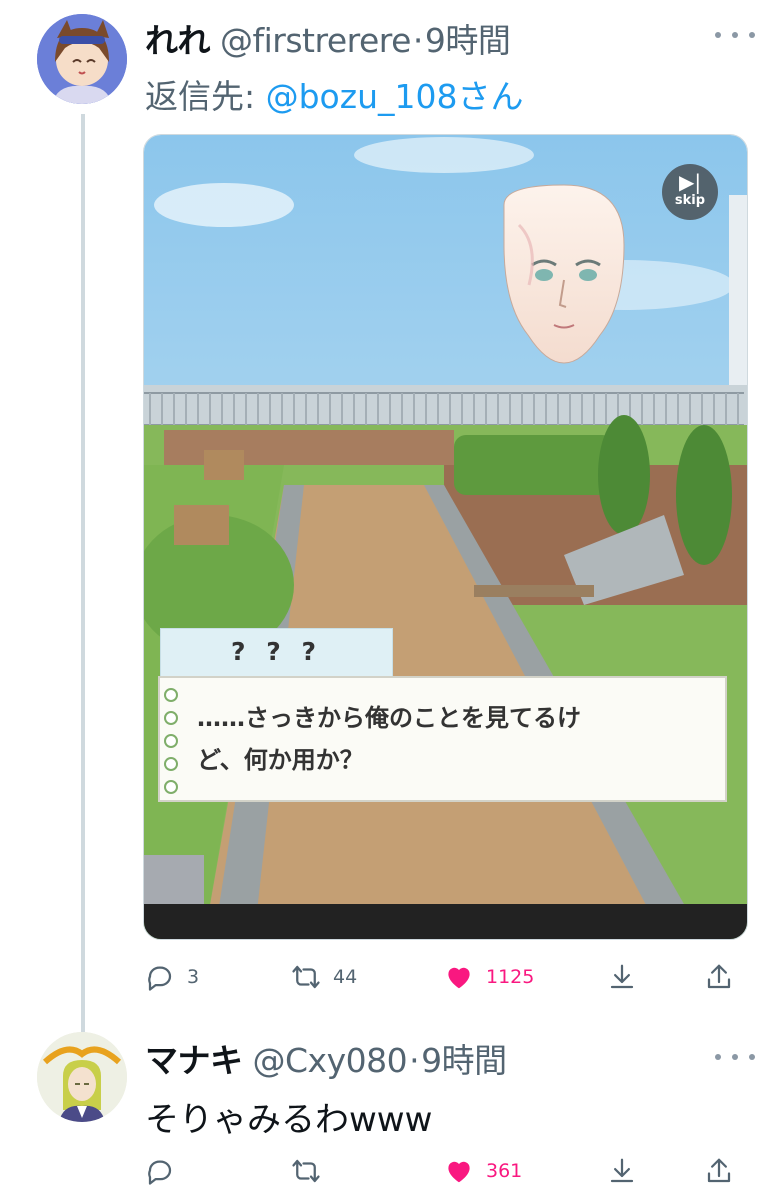  Describe the element at coordinates (483, 1171) in the screenshot. I see `like-button: 361` at that location.